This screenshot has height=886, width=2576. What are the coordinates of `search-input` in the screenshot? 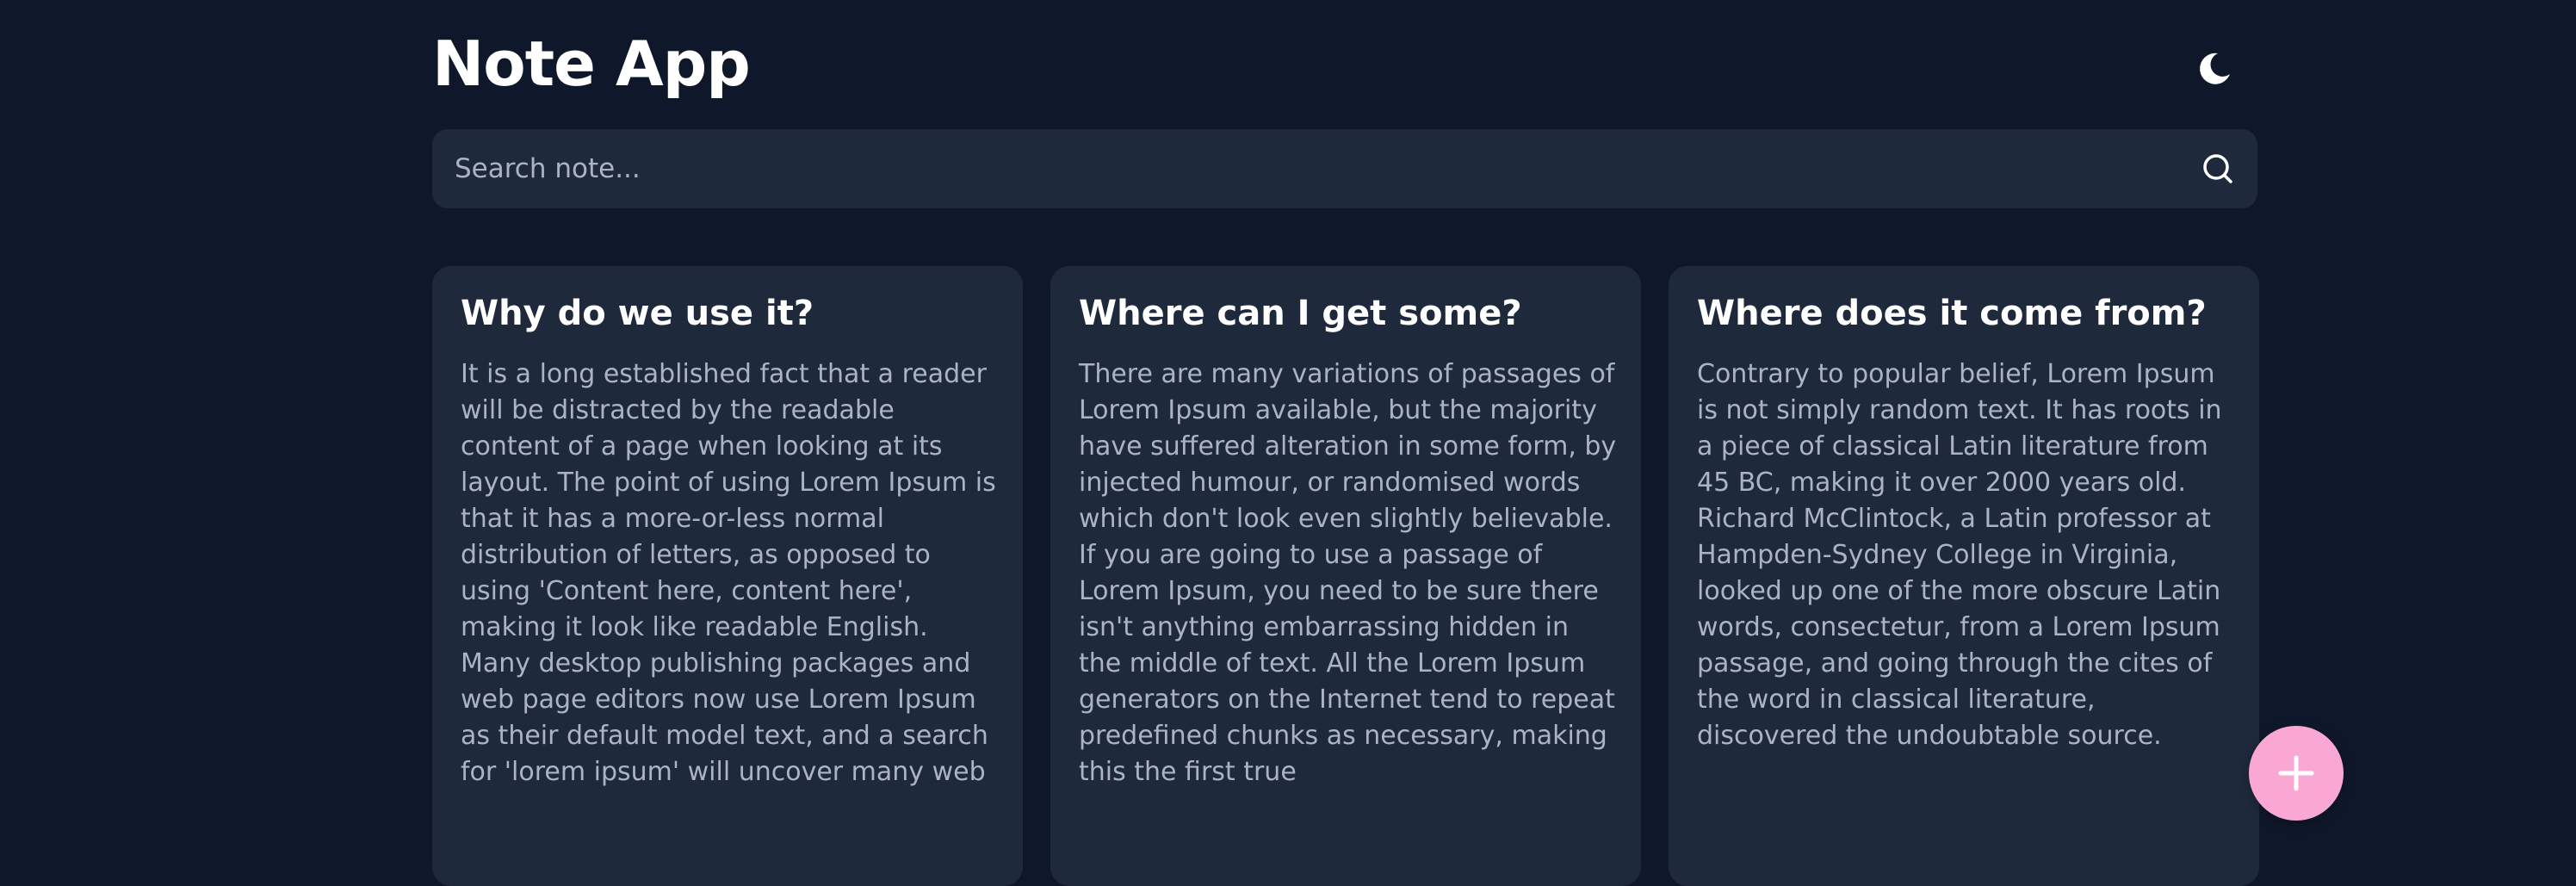 It's located at (1307, 168).